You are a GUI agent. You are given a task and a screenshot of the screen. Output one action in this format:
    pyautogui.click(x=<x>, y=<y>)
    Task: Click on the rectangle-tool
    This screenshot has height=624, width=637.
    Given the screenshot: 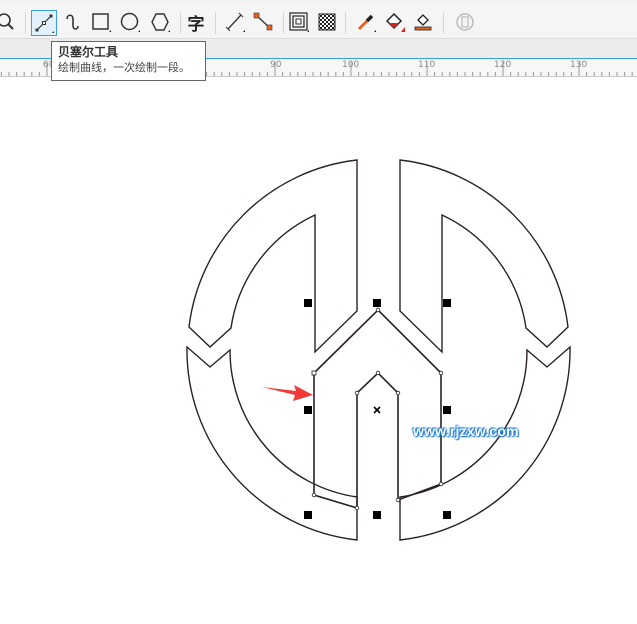 What is the action you would take?
    pyautogui.click(x=101, y=22)
    